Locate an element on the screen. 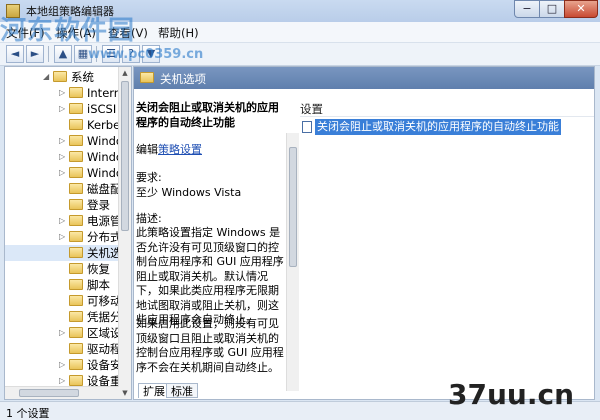 This screenshot has height=420, width=600. tree-item: ▷ 分布式 is located at coordinates (63, 237).